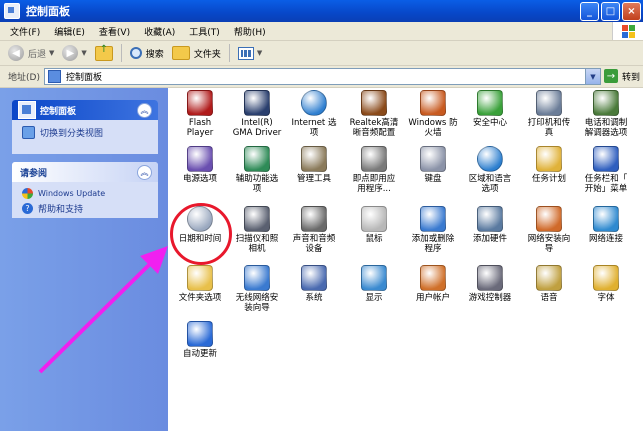  What do you see at coordinates (257, 159) in the screenshot?
I see `accessibility-icon` at bounding box center [257, 159].